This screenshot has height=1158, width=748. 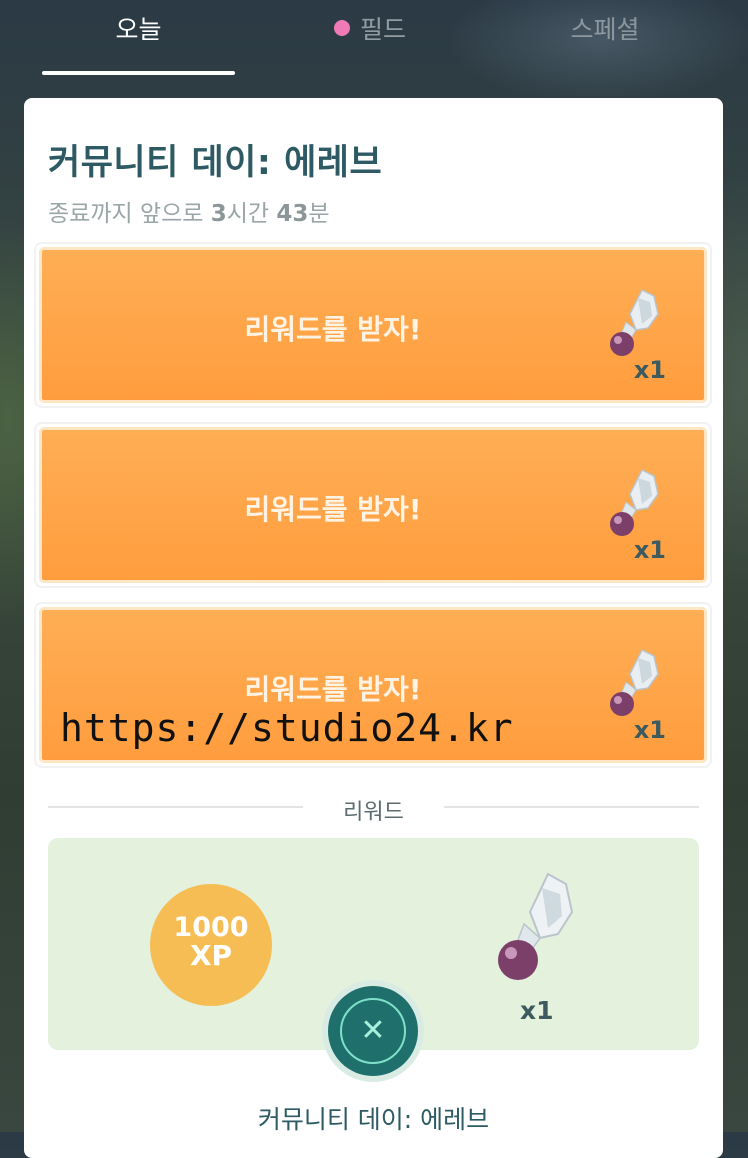 What do you see at coordinates (218, 214) in the screenshot?
I see `time-hours: 3` at bounding box center [218, 214].